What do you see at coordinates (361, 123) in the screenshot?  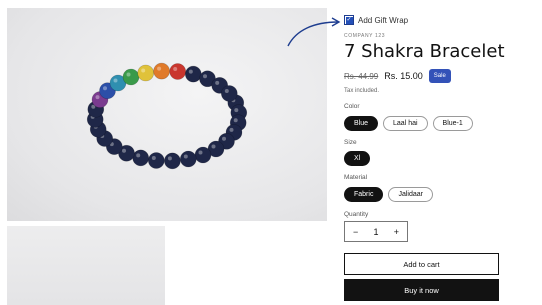 I see `color-pill-blue: Blue` at bounding box center [361, 123].